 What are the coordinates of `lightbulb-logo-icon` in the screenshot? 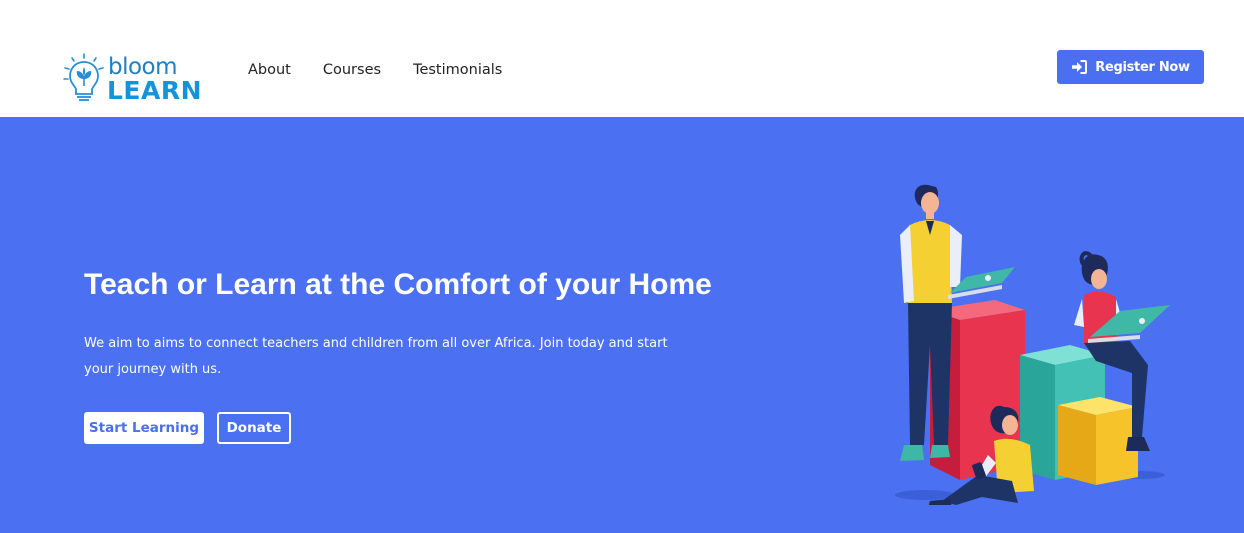 It's located at (83, 77).